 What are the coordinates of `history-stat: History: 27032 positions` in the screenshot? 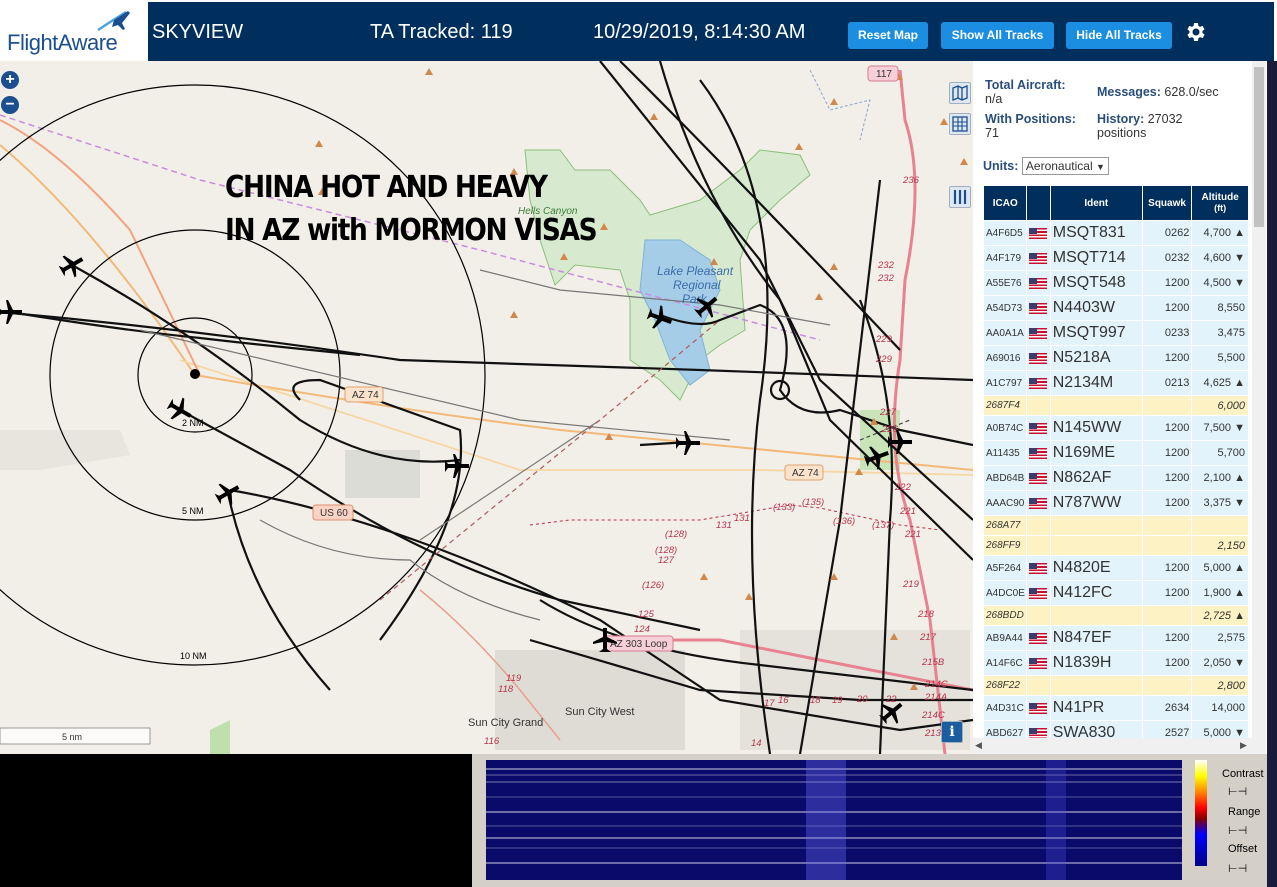 It's located at (1139, 126).